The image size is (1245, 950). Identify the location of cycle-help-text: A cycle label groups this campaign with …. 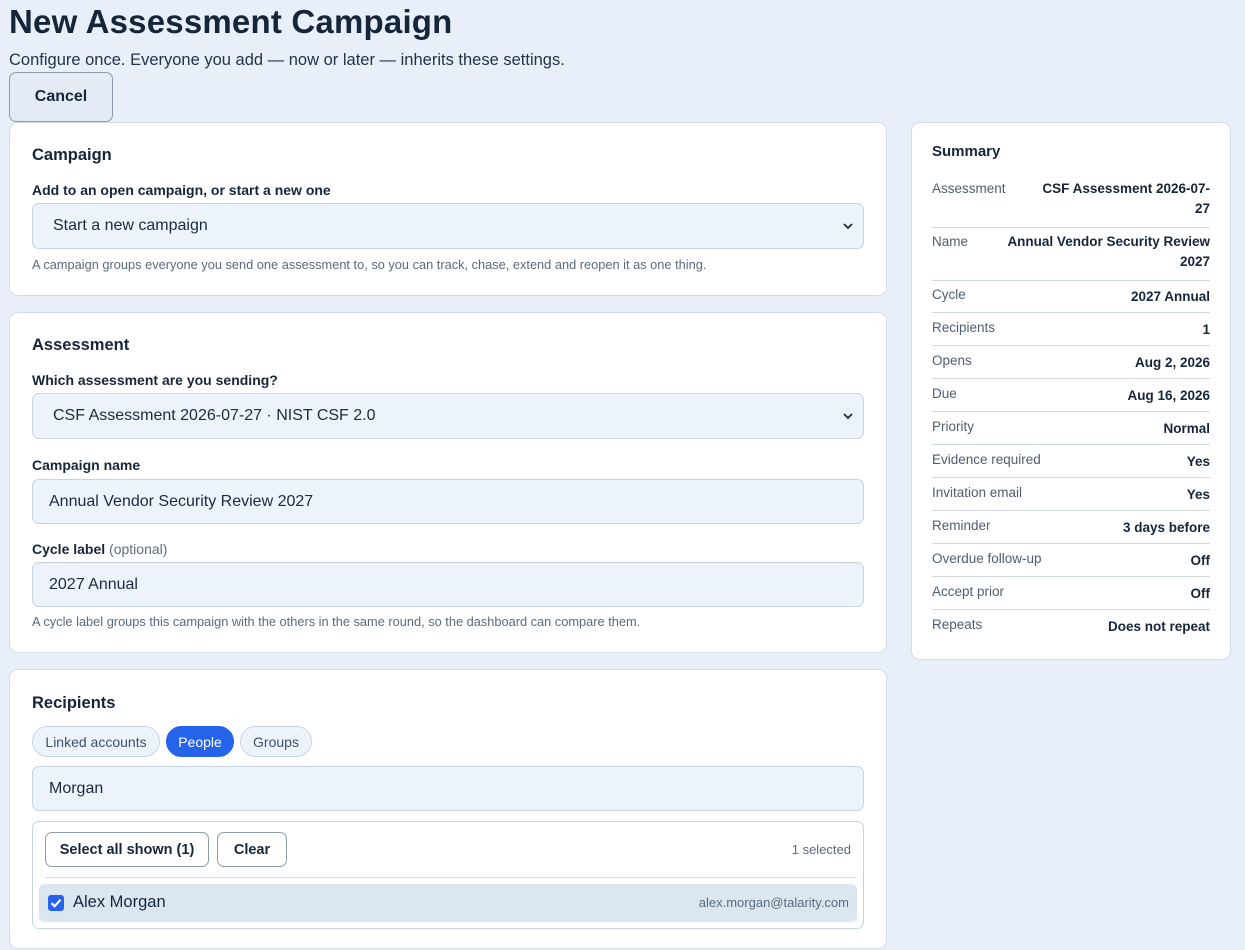
(336, 621).